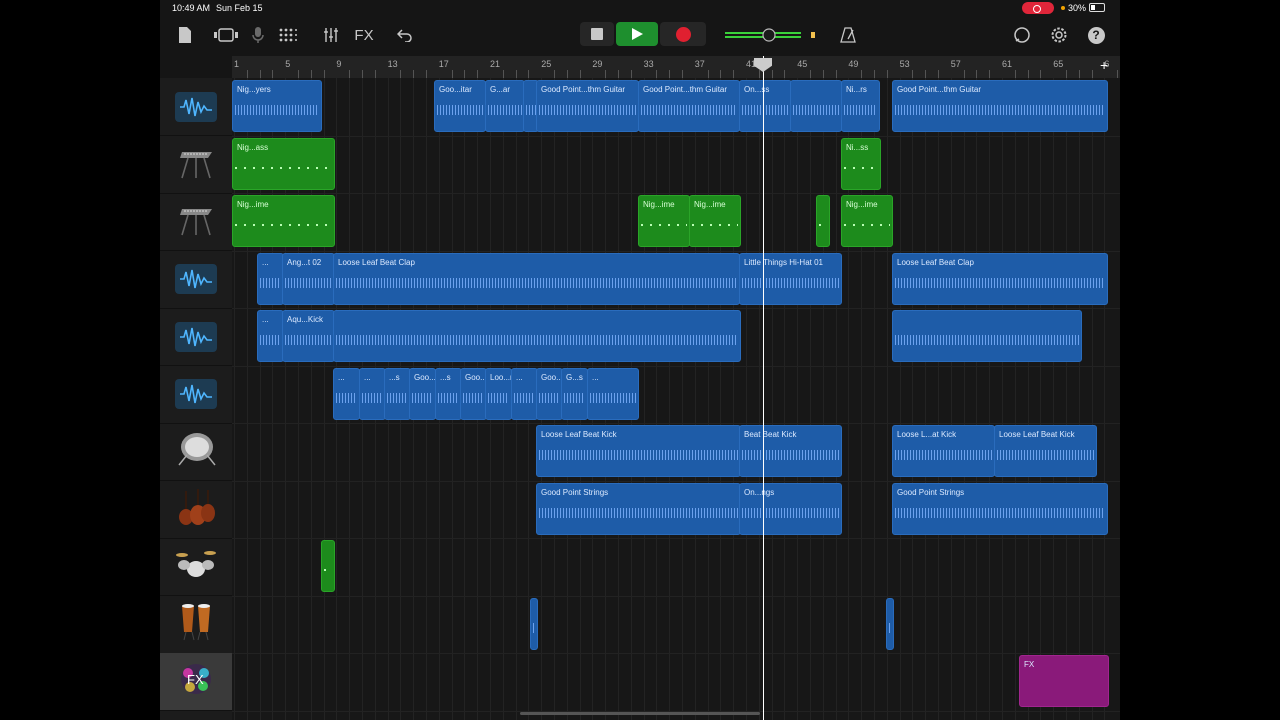 The image size is (1280, 720). What do you see at coordinates (1104, 65) in the screenshot?
I see `add-section-icon: +` at bounding box center [1104, 65].